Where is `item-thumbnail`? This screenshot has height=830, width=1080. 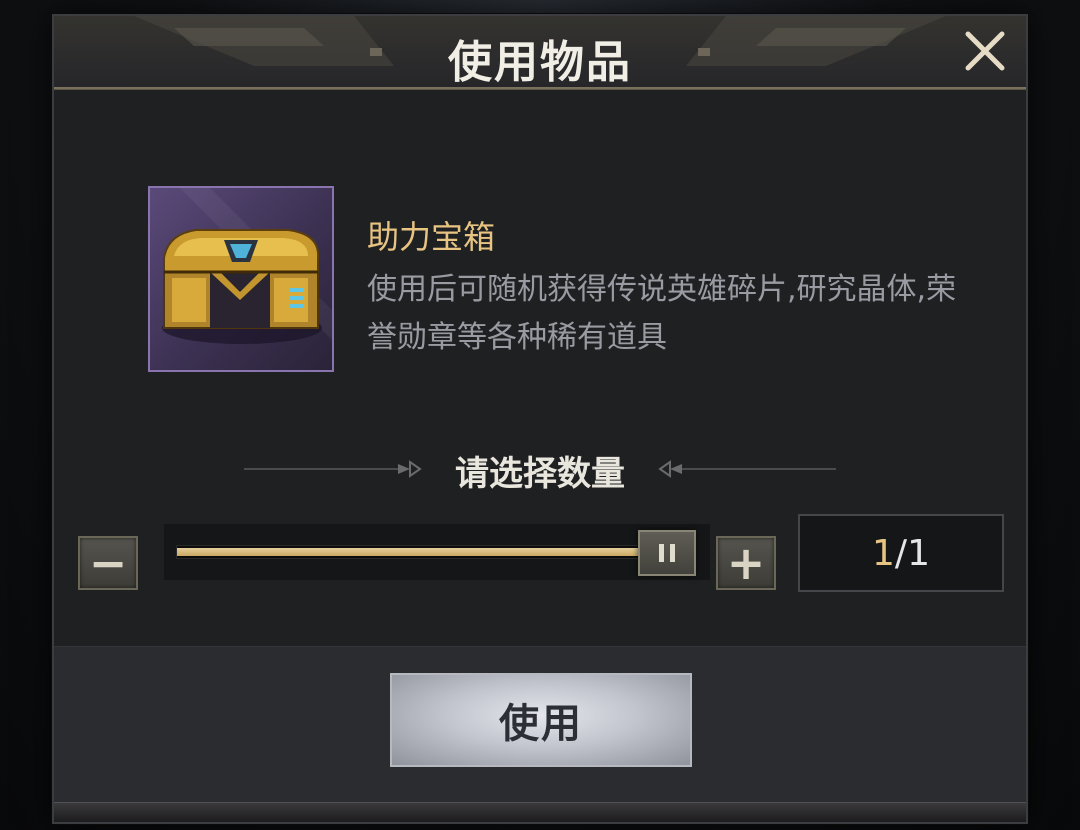
item-thumbnail is located at coordinates (241, 279).